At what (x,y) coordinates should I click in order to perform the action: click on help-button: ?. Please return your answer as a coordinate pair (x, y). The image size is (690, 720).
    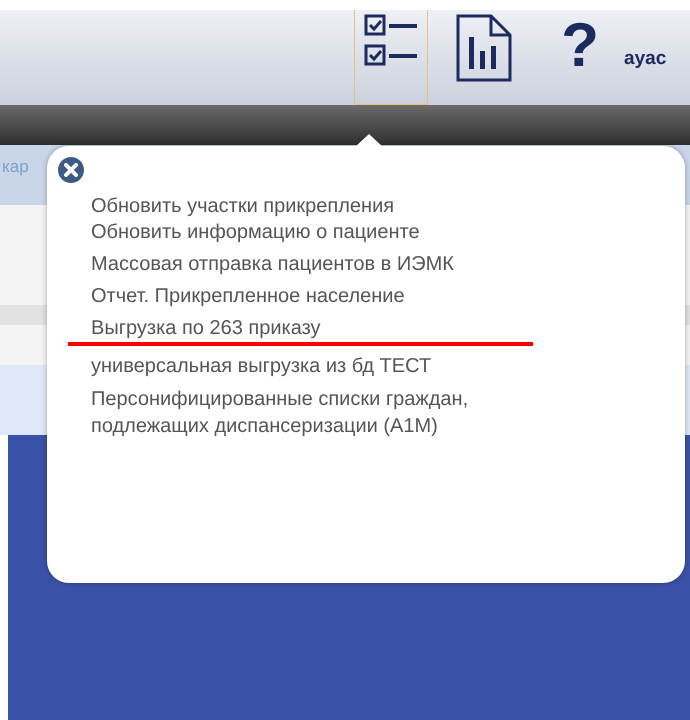
    Looking at the image, I should click on (580, 57).